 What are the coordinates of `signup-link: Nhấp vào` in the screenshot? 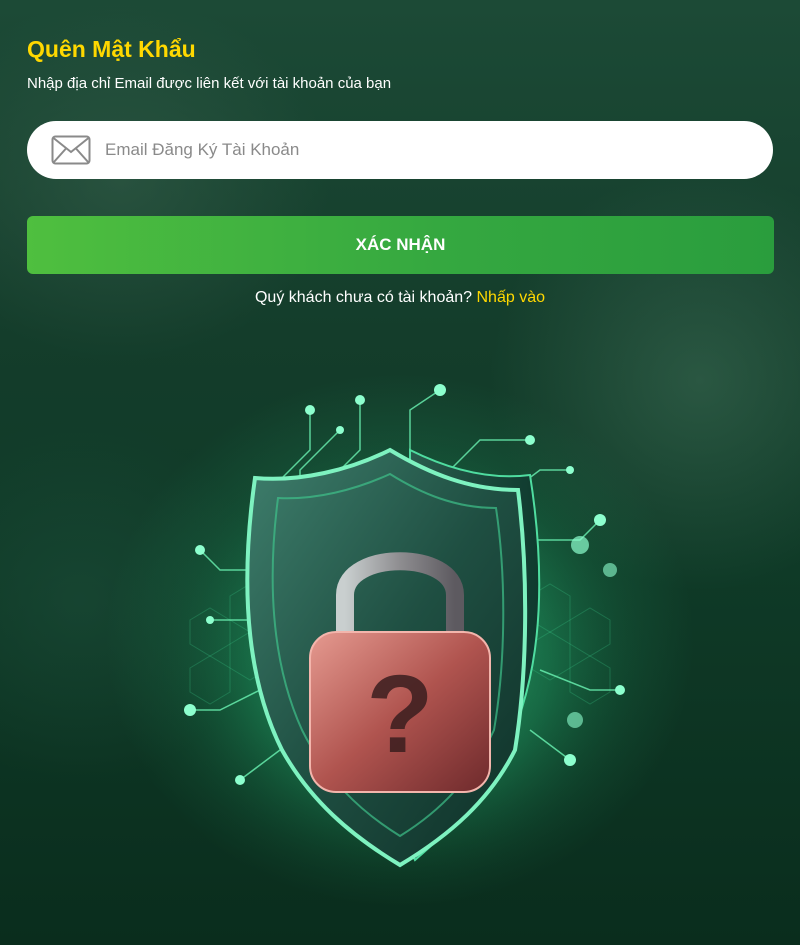 It's located at (511, 297).